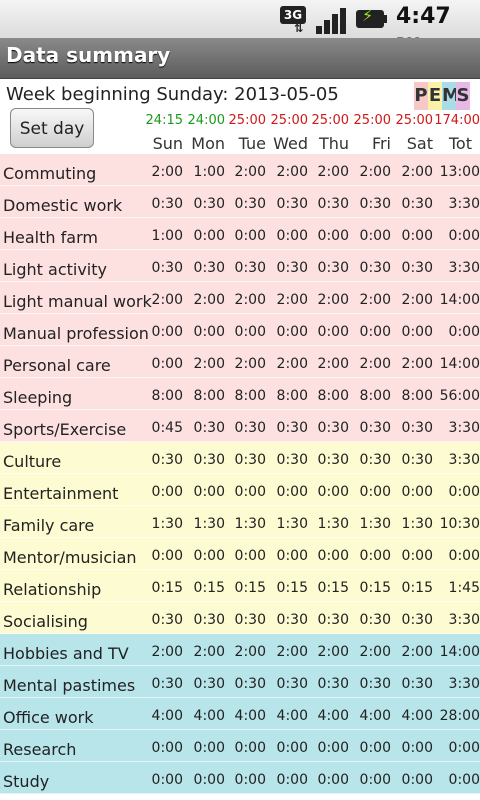  What do you see at coordinates (417, 364) in the screenshot?
I see `time-cell-sat: 2:00` at bounding box center [417, 364].